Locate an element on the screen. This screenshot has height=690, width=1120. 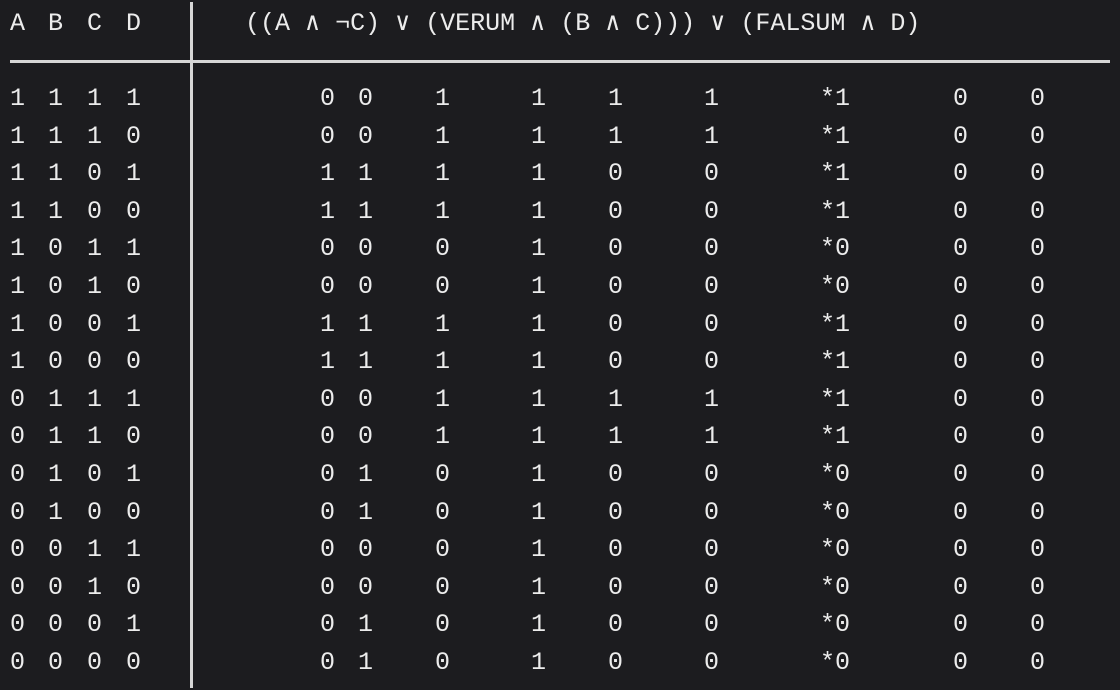
horizontal-divider is located at coordinates (560, 61).